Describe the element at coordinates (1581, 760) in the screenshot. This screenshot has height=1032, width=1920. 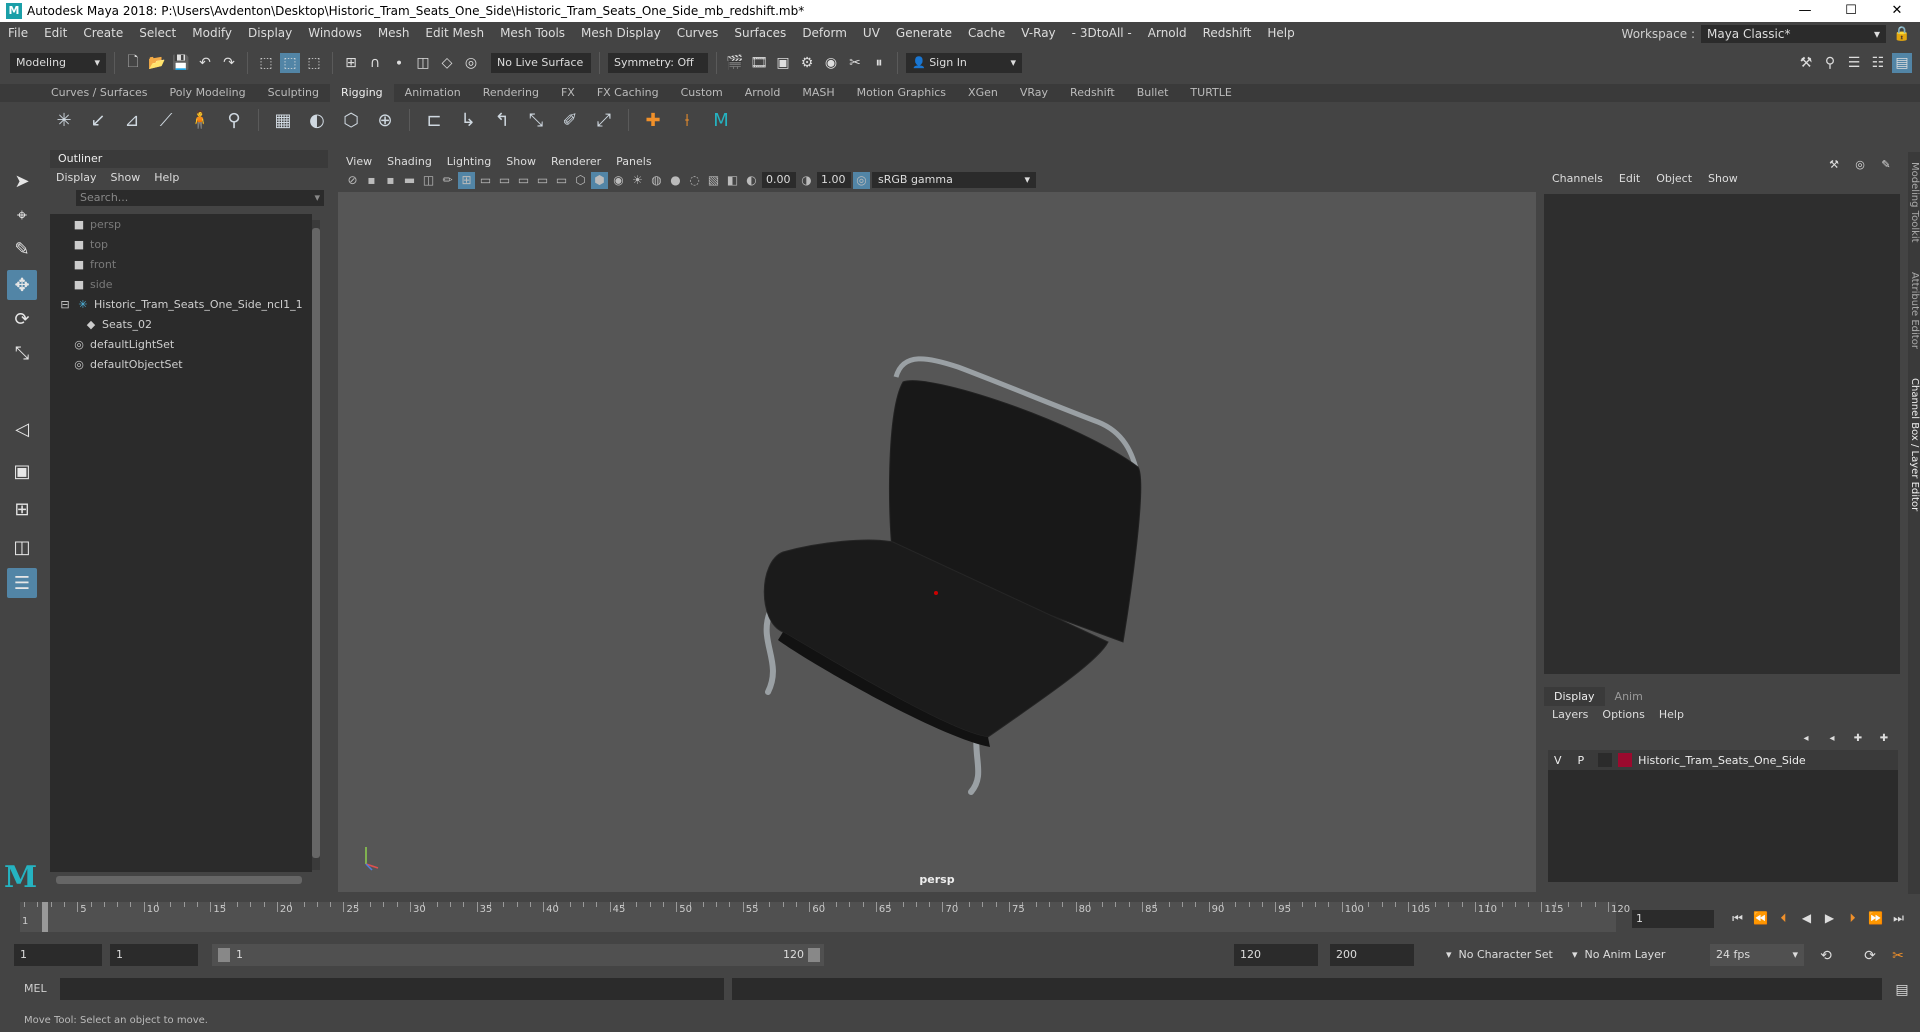
I see `layer-playback-toggle: P` at that location.